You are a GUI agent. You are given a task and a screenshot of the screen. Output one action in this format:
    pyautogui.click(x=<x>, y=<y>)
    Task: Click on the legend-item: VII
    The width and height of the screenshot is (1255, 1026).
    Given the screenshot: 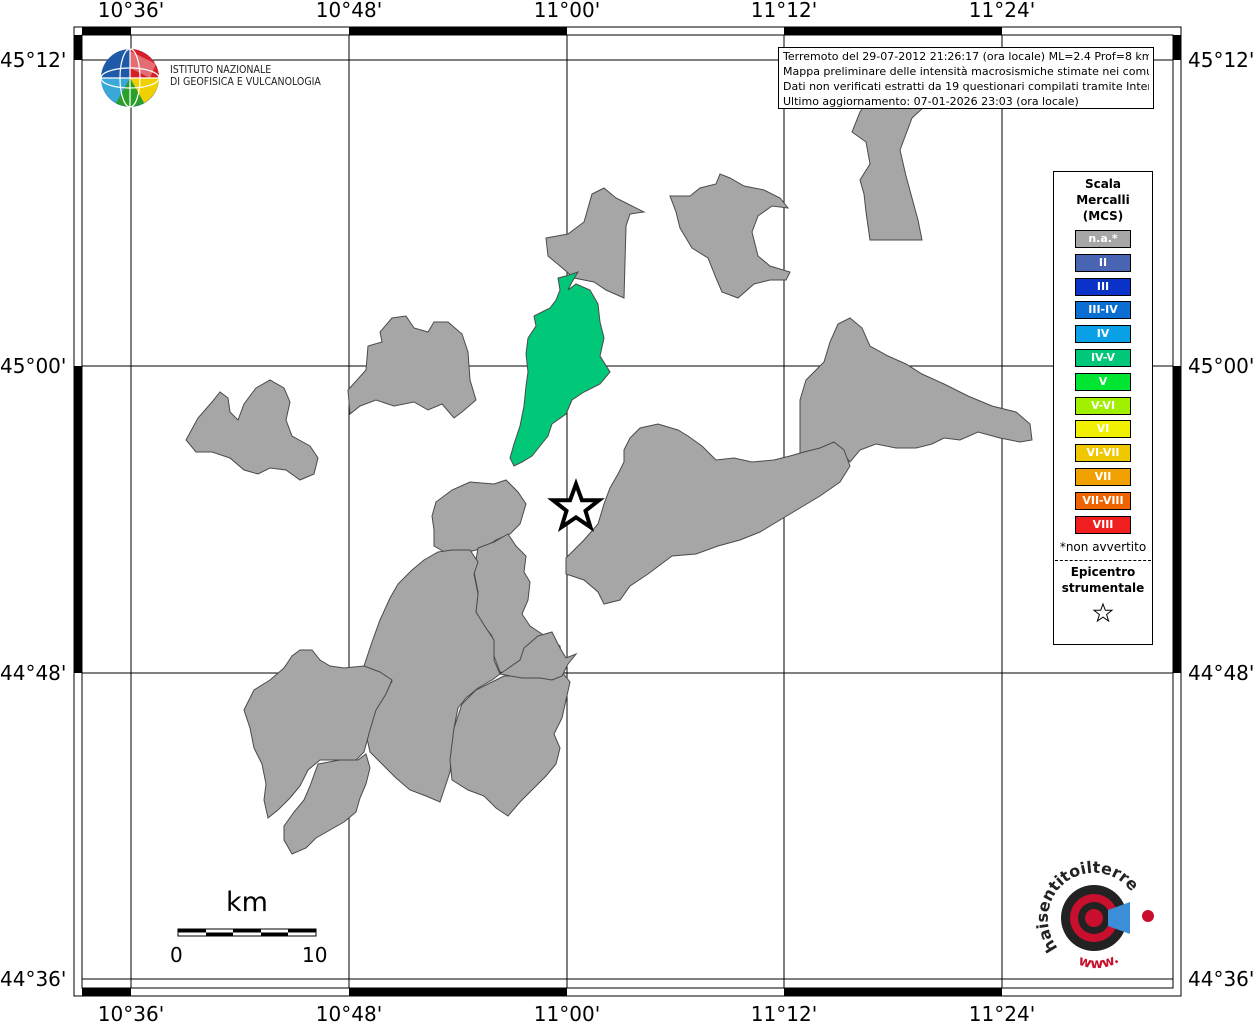 What is the action you would take?
    pyautogui.click(x=1103, y=476)
    